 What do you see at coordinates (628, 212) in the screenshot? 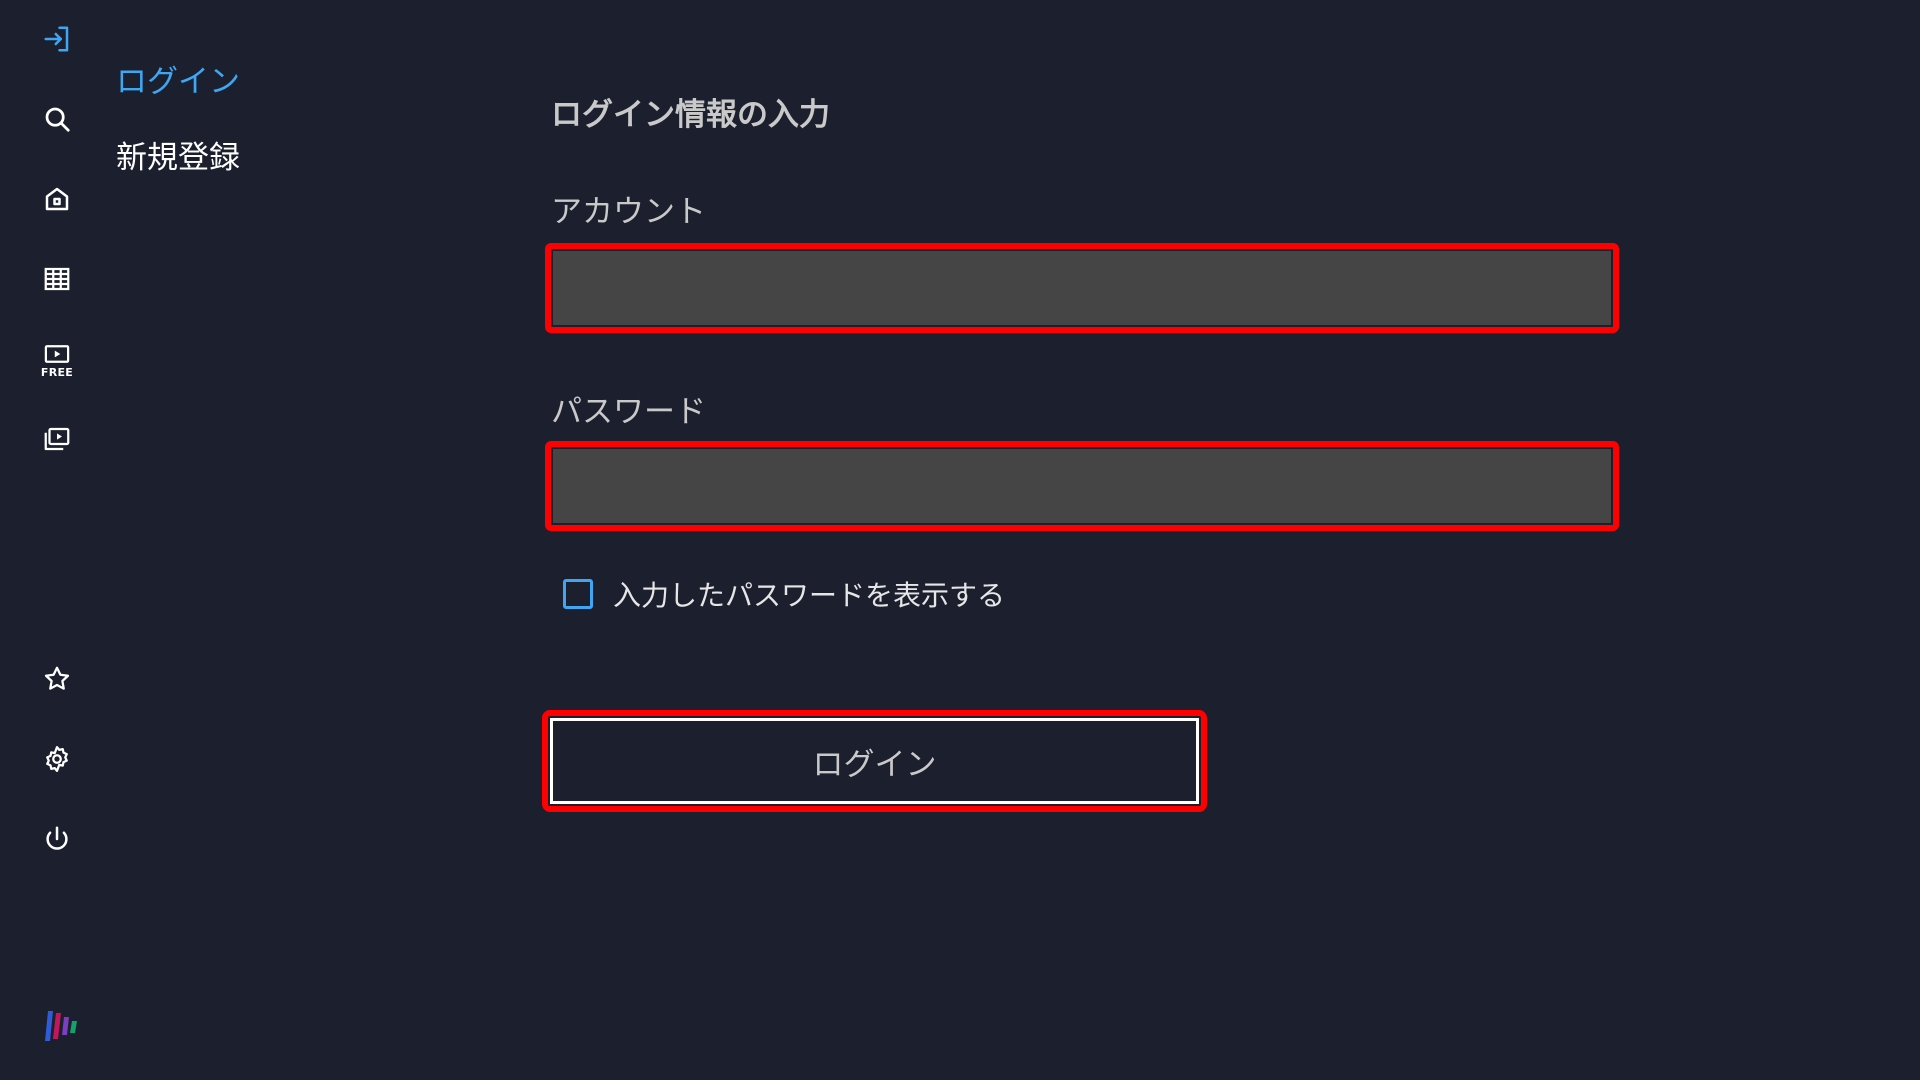
I see `account-label: アカウント` at bounding box center [628, 212].